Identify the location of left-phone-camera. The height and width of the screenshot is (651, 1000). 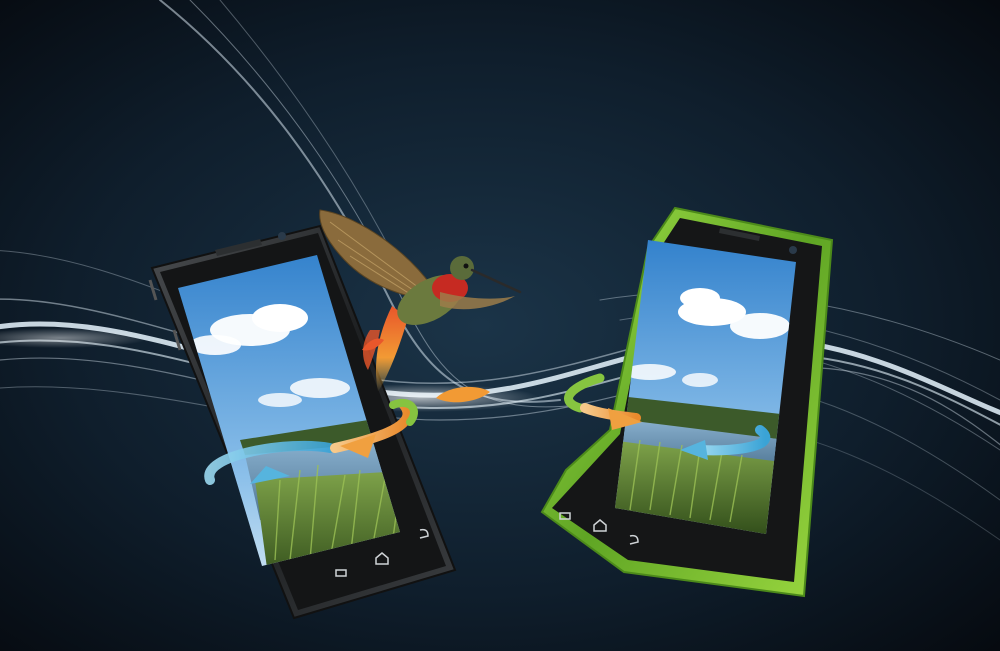
(282, 236).